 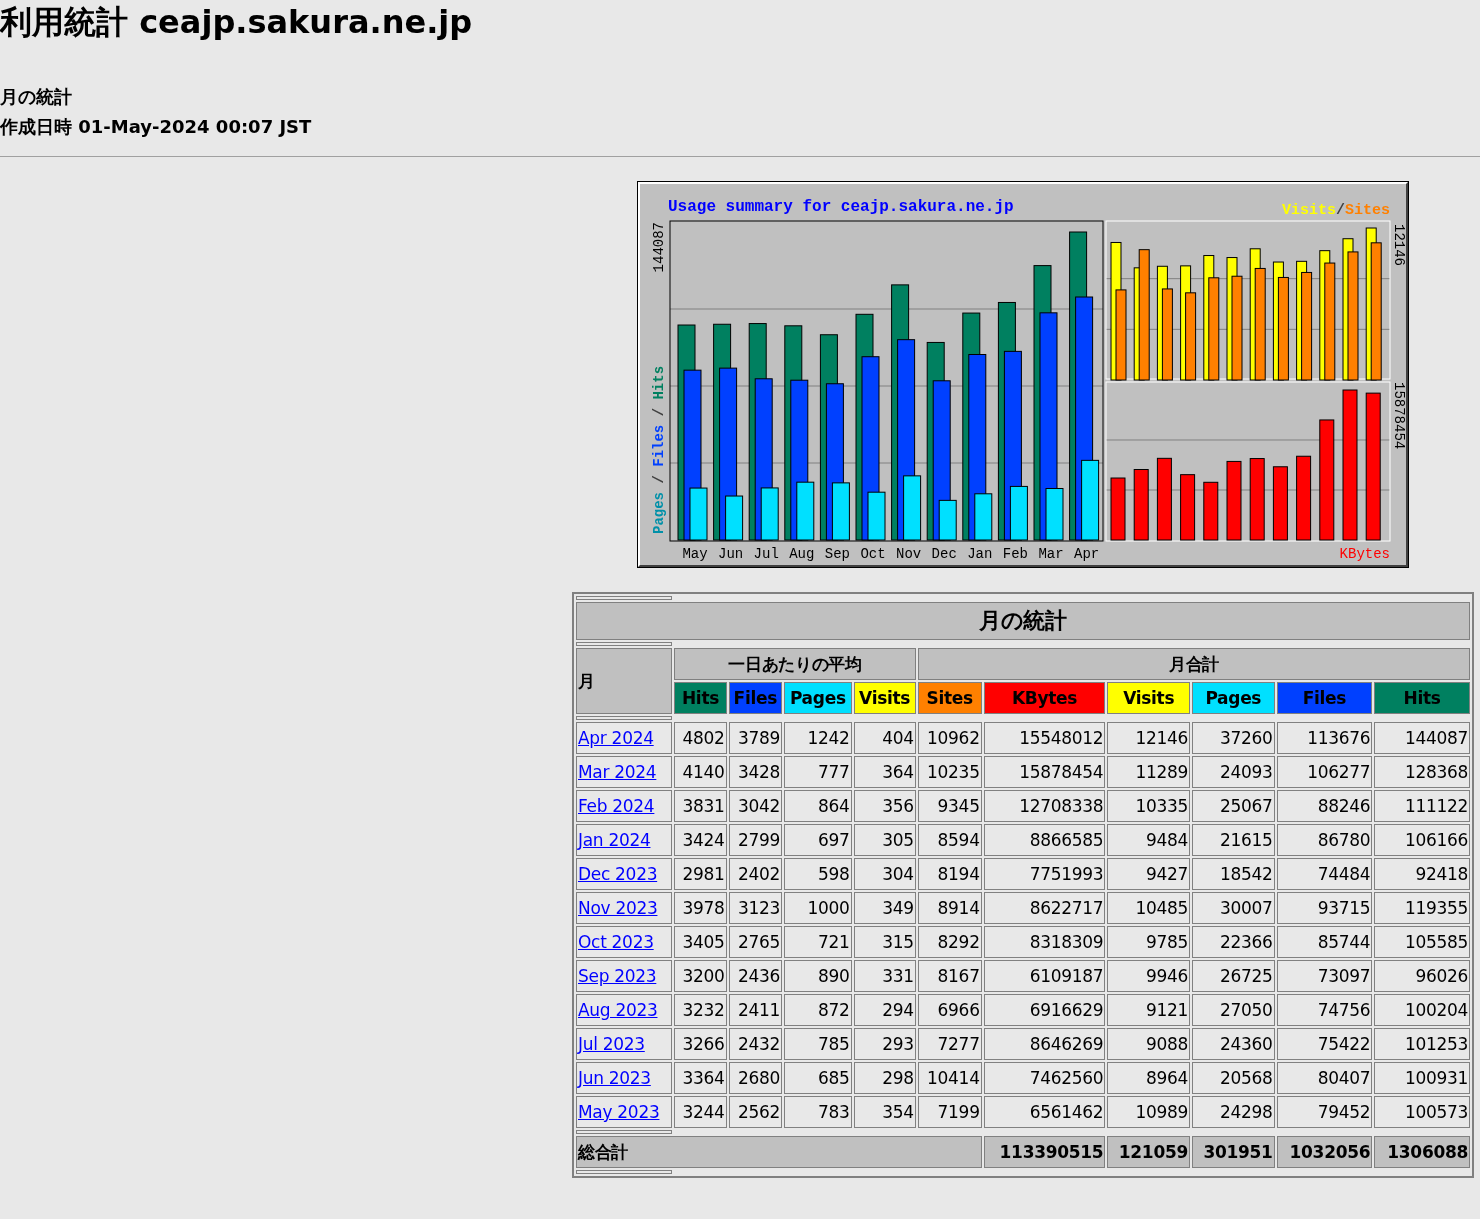 What do you see at coordinates (755, 840) in the screenshot?
I see `table-cell: 2799` at bounding box center [755, 840].